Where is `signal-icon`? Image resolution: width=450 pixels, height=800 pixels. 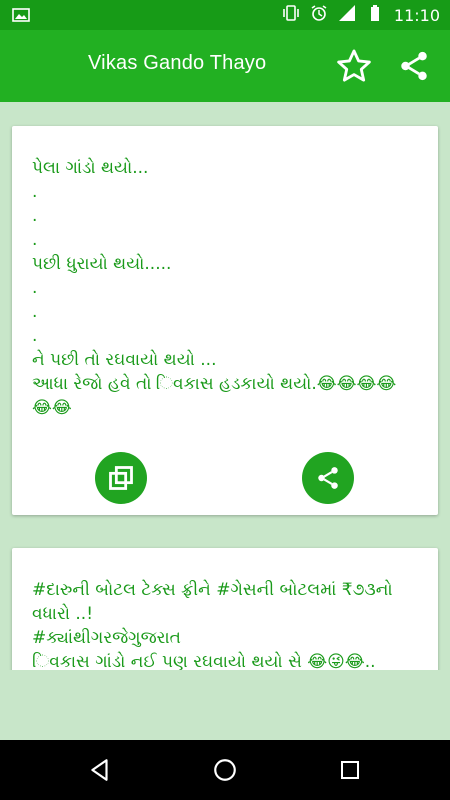
signal-icon is located at coordinates (347, 15).